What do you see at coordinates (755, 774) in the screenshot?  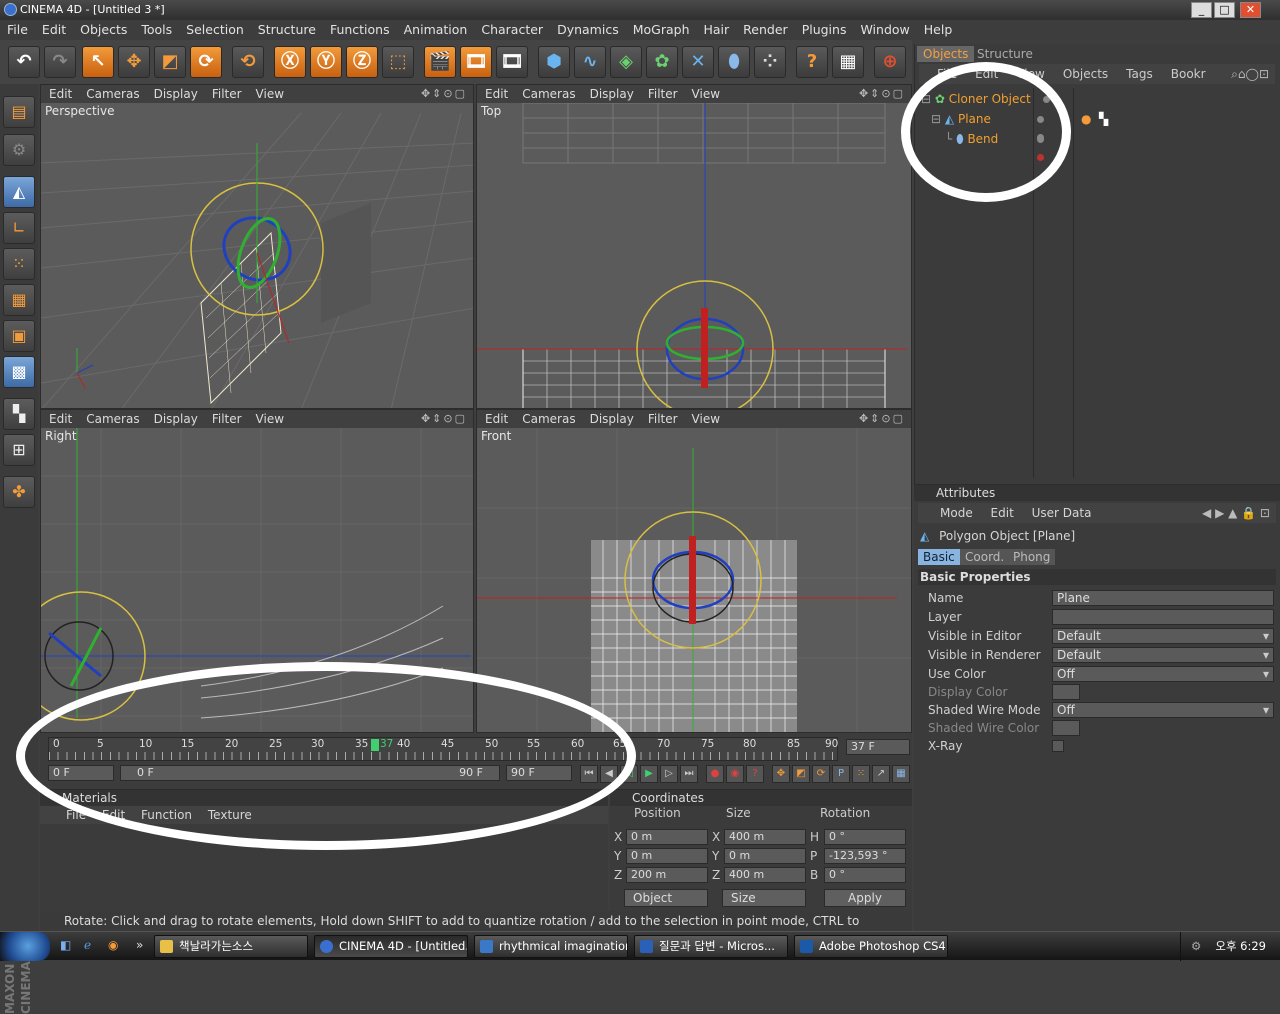 I see `keyframe-selection-icon: ?` at bounding box center [755, 774].